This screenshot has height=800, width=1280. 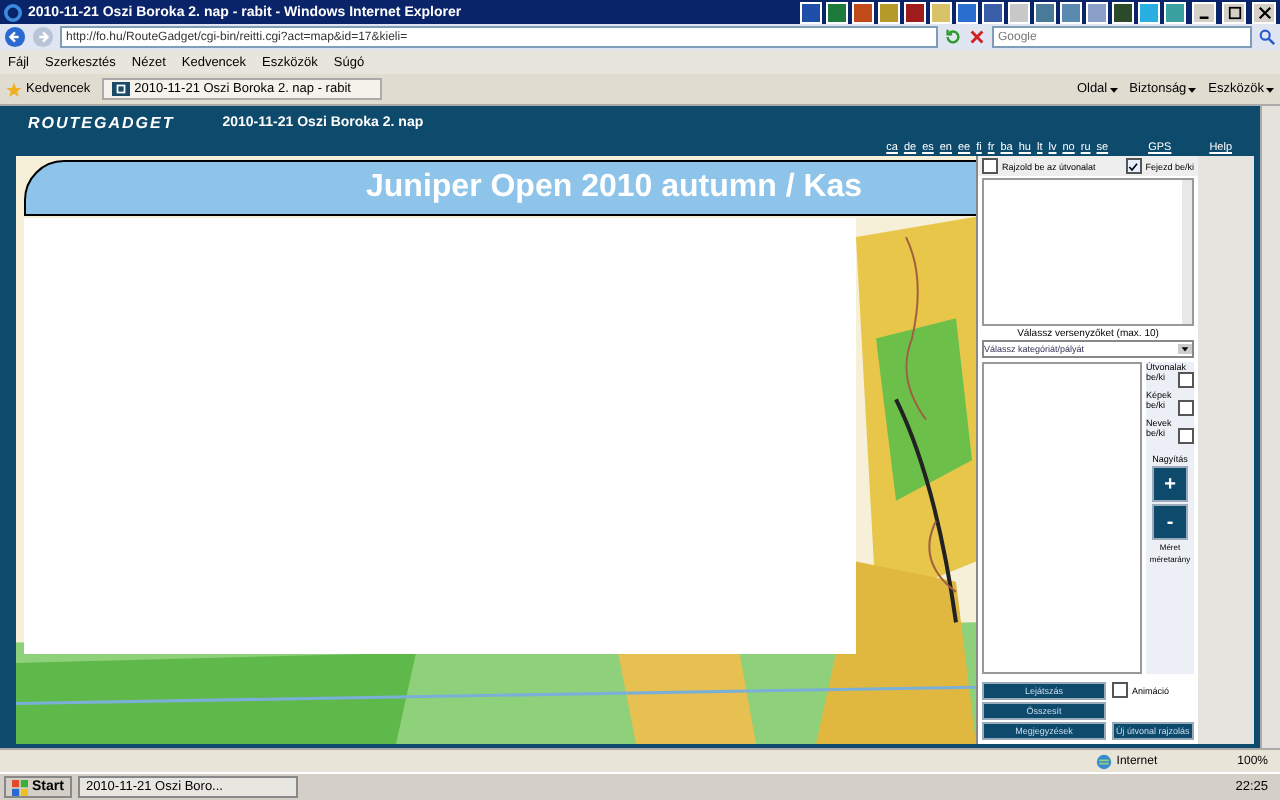 I want to click on search-icon, so click(x=1267, y=37).